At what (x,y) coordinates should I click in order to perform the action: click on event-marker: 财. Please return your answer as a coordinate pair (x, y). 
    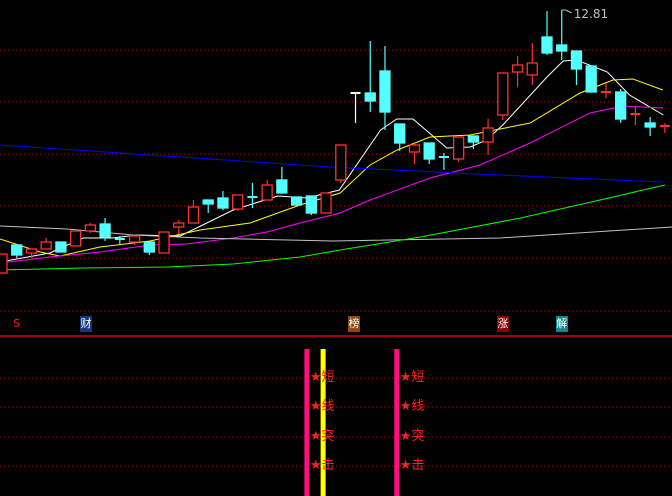
    Looking at the image, I should click on (85, 324).